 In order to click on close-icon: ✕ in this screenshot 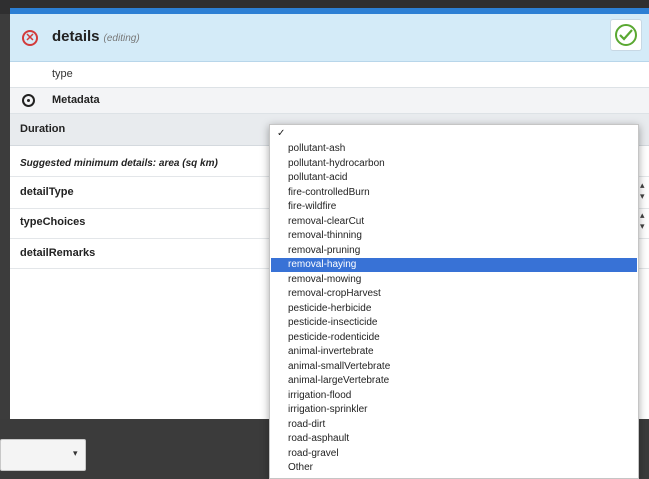, I will do `click(30, 38)`.